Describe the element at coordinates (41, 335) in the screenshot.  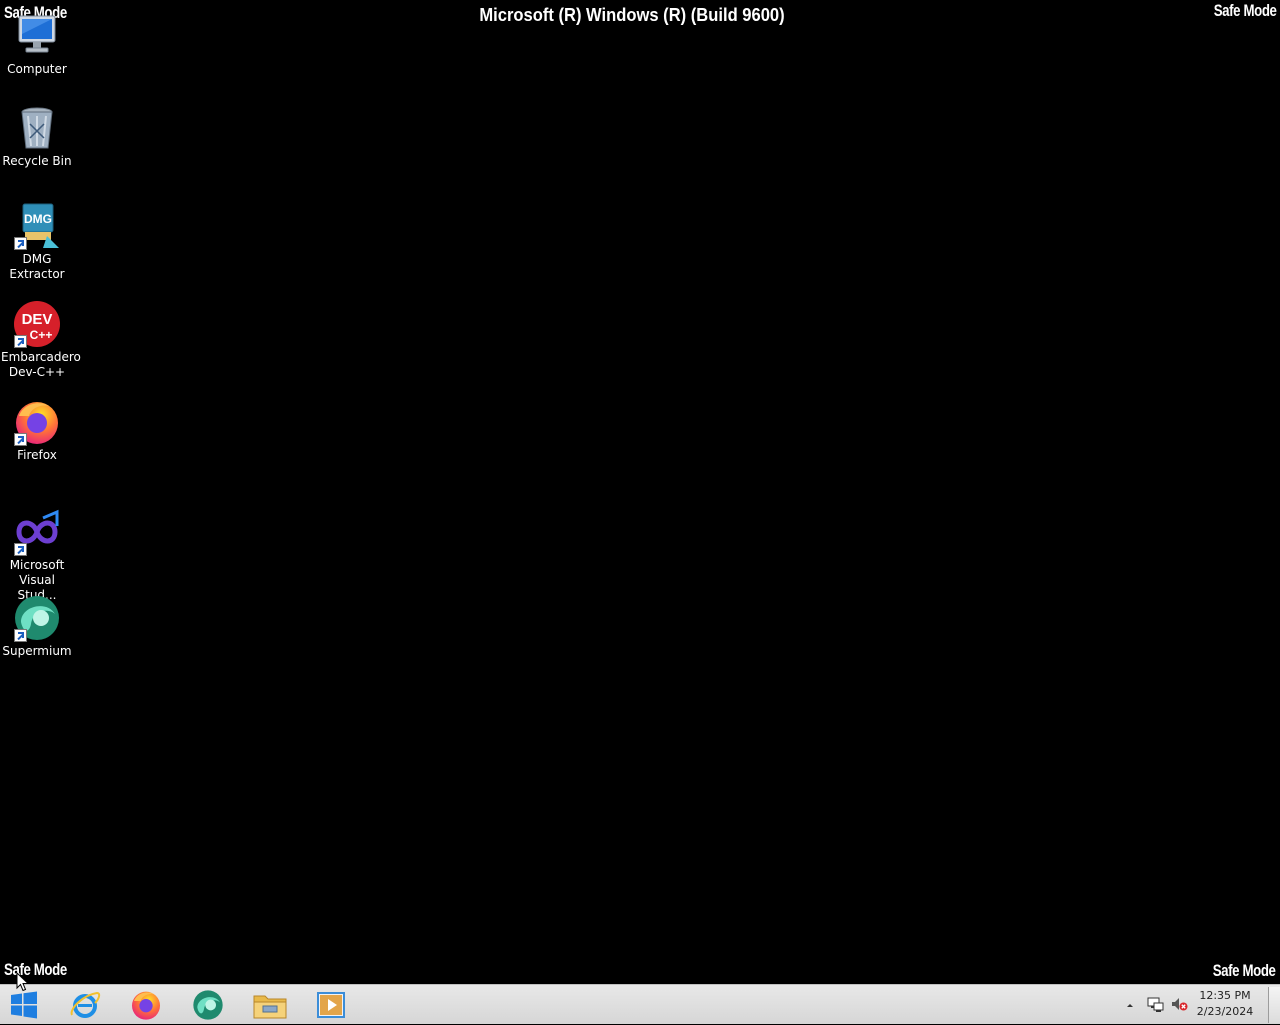
I see `dev-badge-sub-text: C++` at that location.